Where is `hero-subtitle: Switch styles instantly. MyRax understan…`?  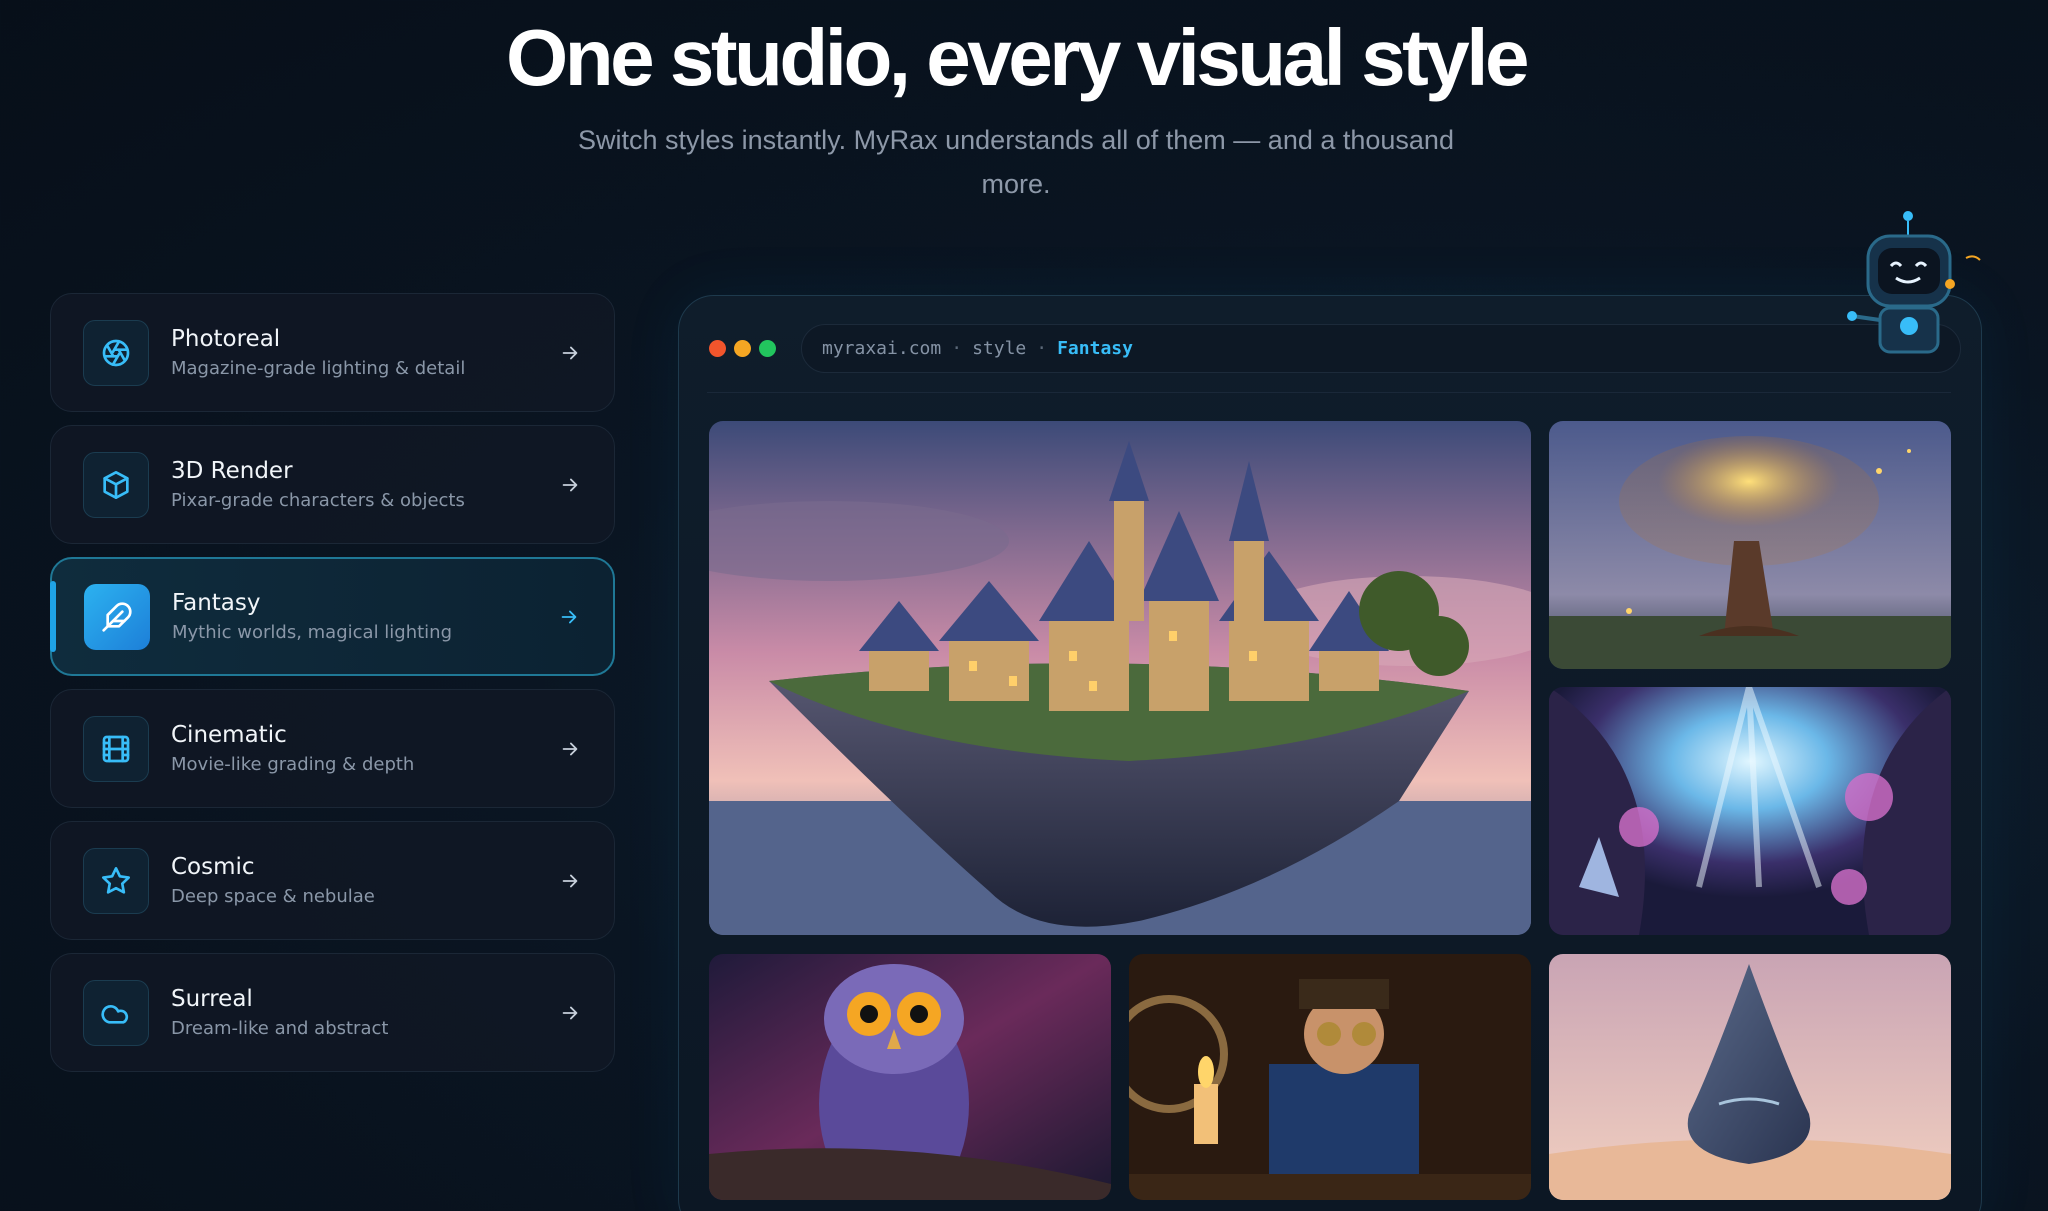
hero-subtitle: Switch styles instantly. MyRax understan… is located at coordinates (1016, 162).